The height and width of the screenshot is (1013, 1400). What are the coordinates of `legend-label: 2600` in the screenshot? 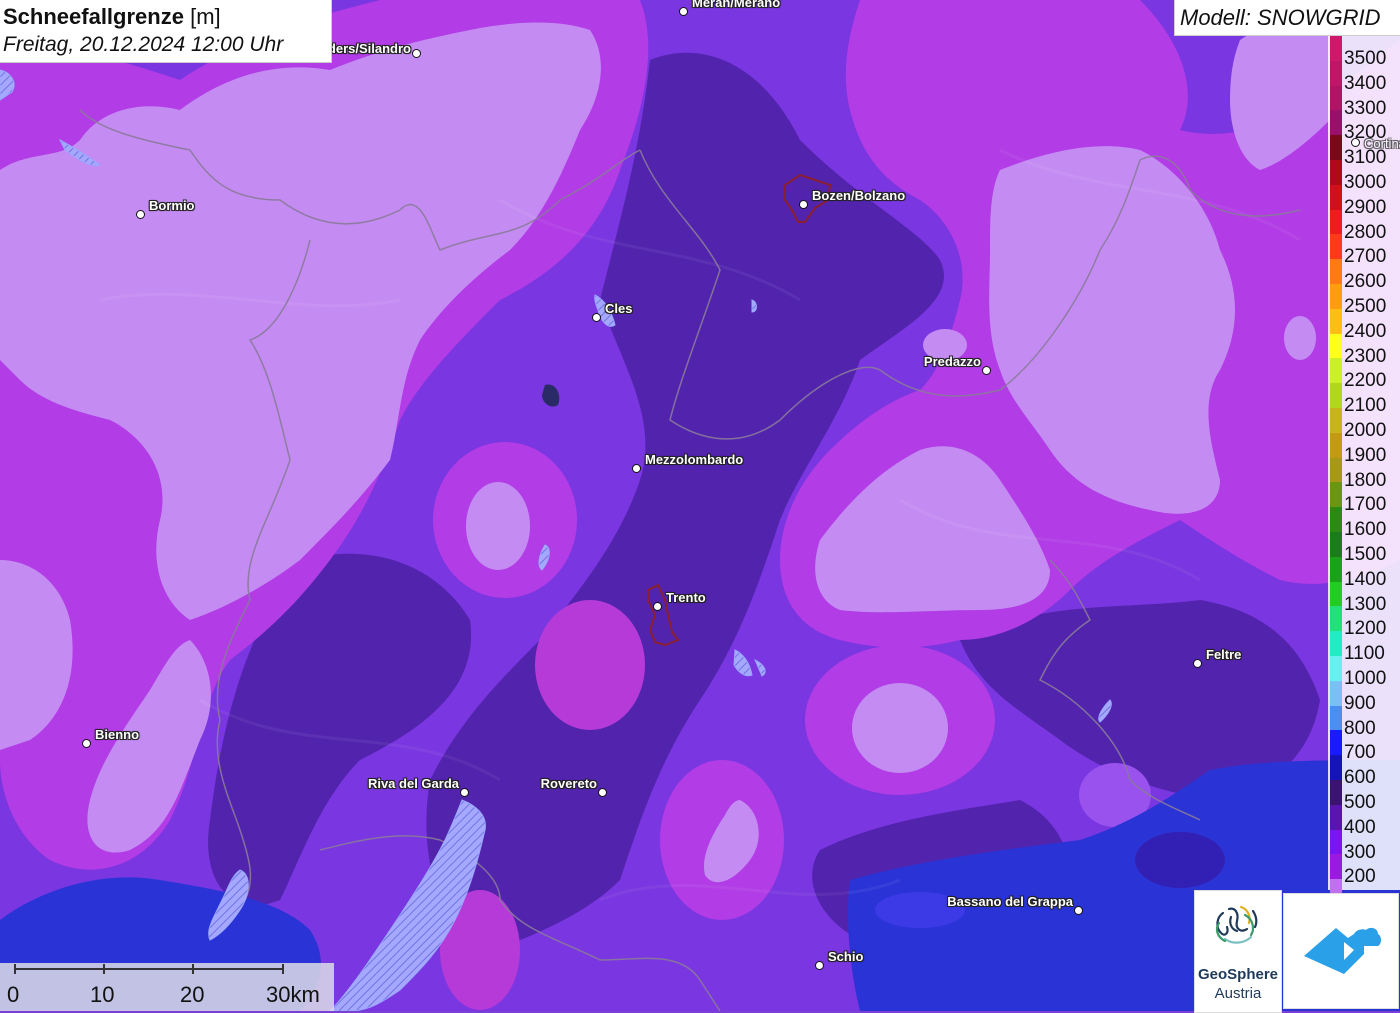 It's located at (1365, 282).